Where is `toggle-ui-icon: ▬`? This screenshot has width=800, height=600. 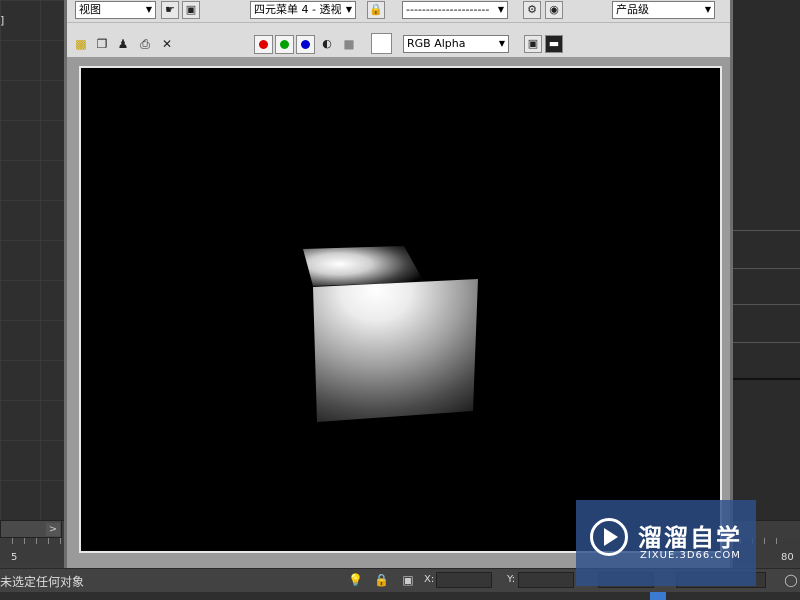 toggle-ui-icon: ▬ is located at coordinates (554, 44).